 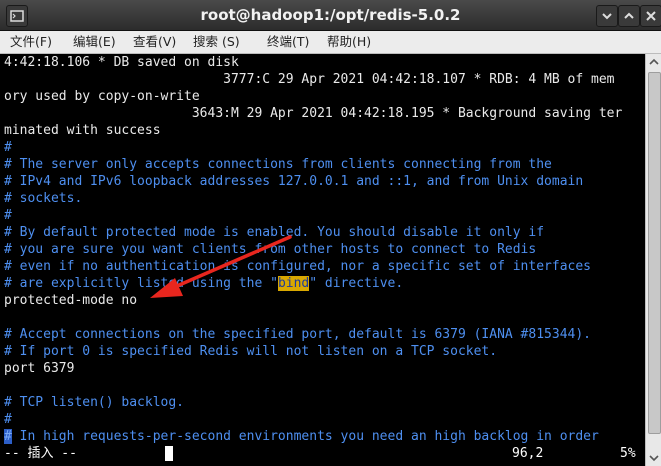 What do you see at coordinates (94, 402) in the screenshot?
I see `comment-line: # TCP listen() backlog.` at bounding box center [94, 402].